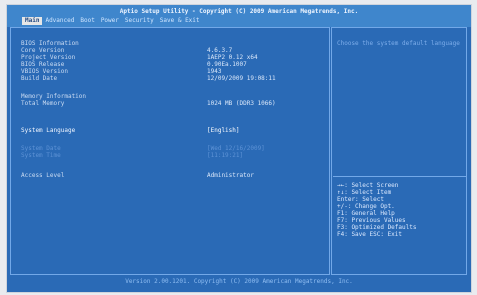  What do you see at coordinates (87, 21) in the screenshot?
I see `tab-boot: Boot` at bounding box center [87, 21].